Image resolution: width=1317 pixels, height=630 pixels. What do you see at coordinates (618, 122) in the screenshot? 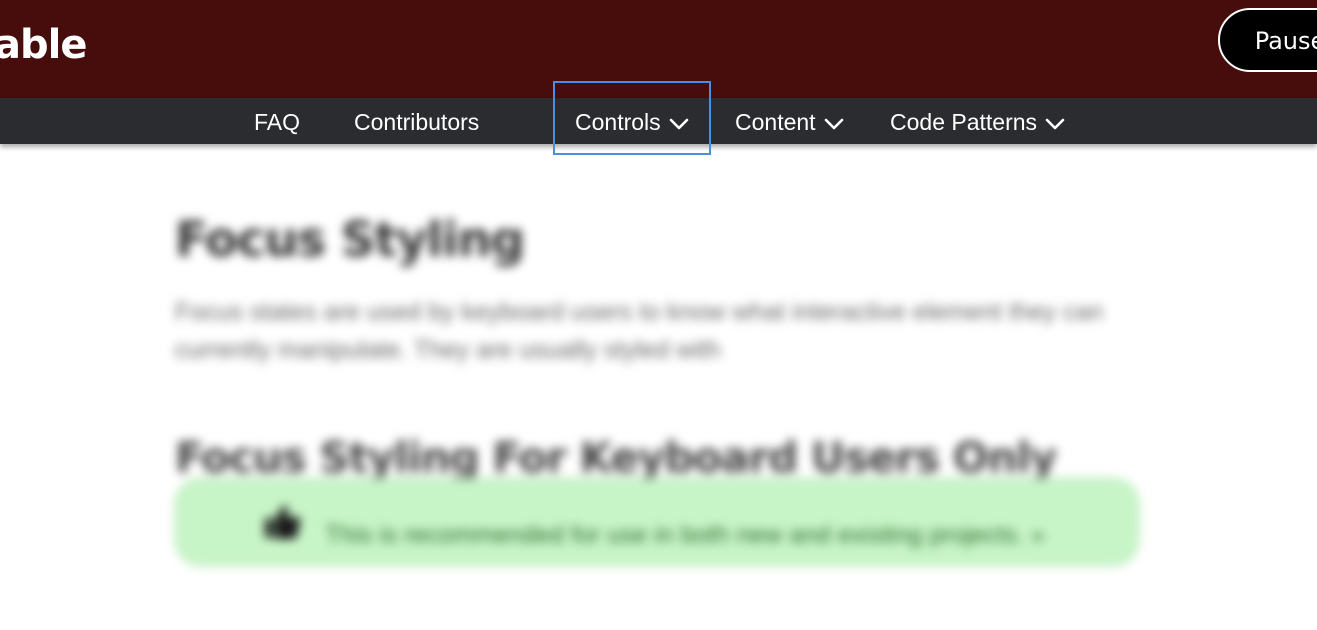
I see `nav-item-label: Controls` at bounding box center [618, 122].